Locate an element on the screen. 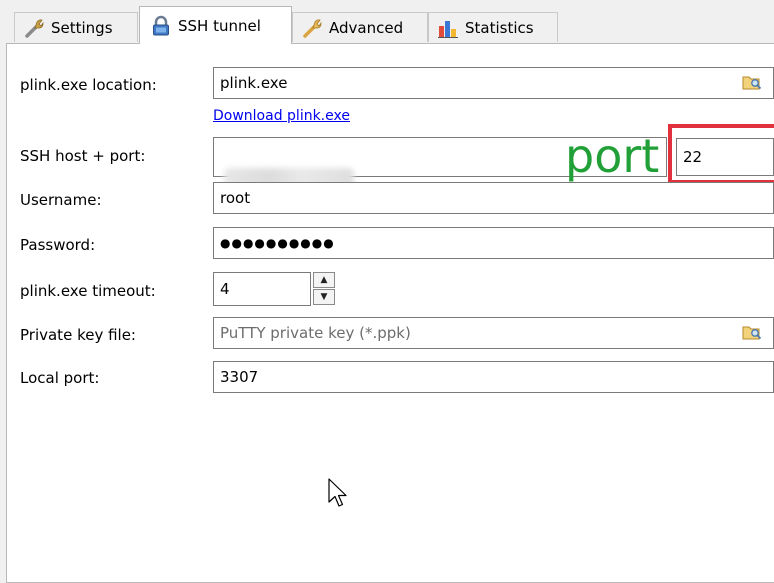 This screenshot has height=583, width=774. username-input: root is located at coordinates (493, 198).